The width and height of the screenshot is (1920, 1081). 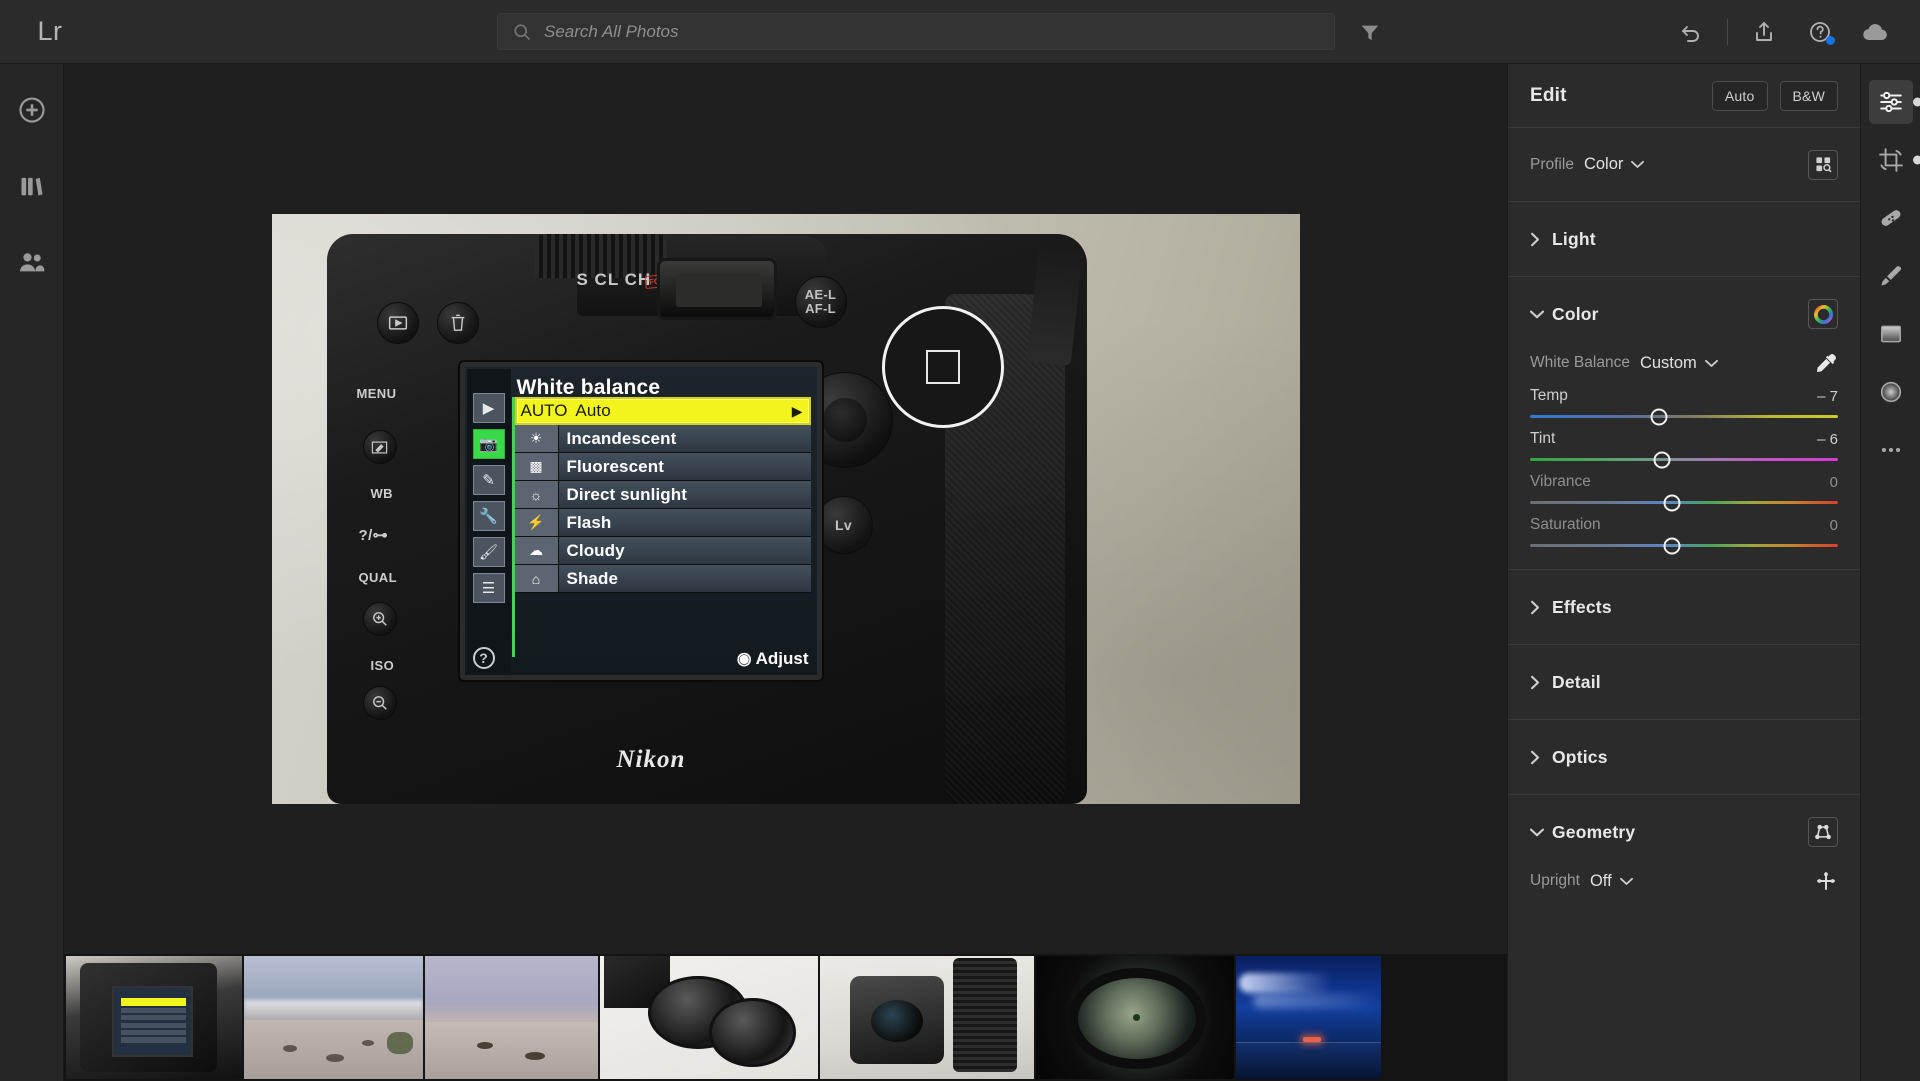 What do you see at coordinates (1827, 439) in the screenshot?
I see `slider-tint-value: – 6` at bounding box center [1827, 439].